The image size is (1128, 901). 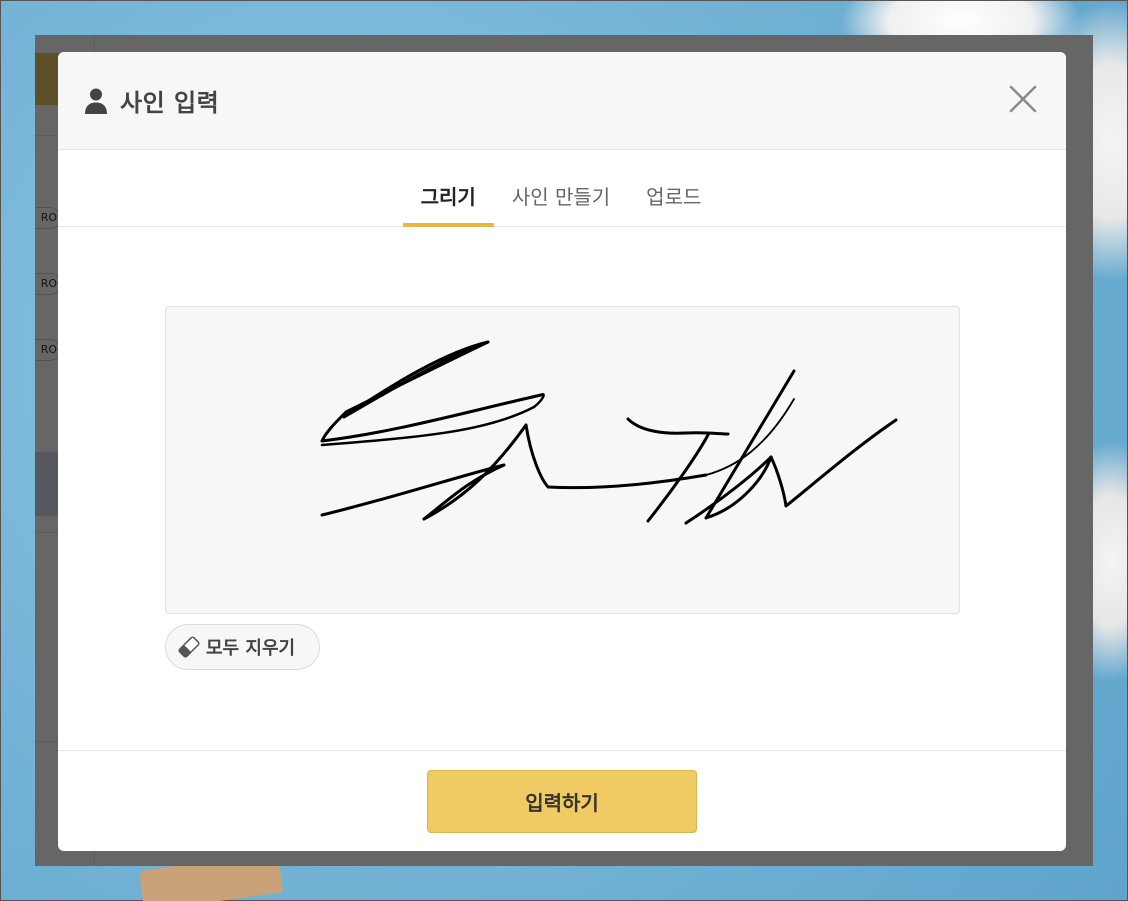 What do you see at coordinates (189, 647) in the screenshot?
I see `eraser-icon` at bounding box center [189, 647].